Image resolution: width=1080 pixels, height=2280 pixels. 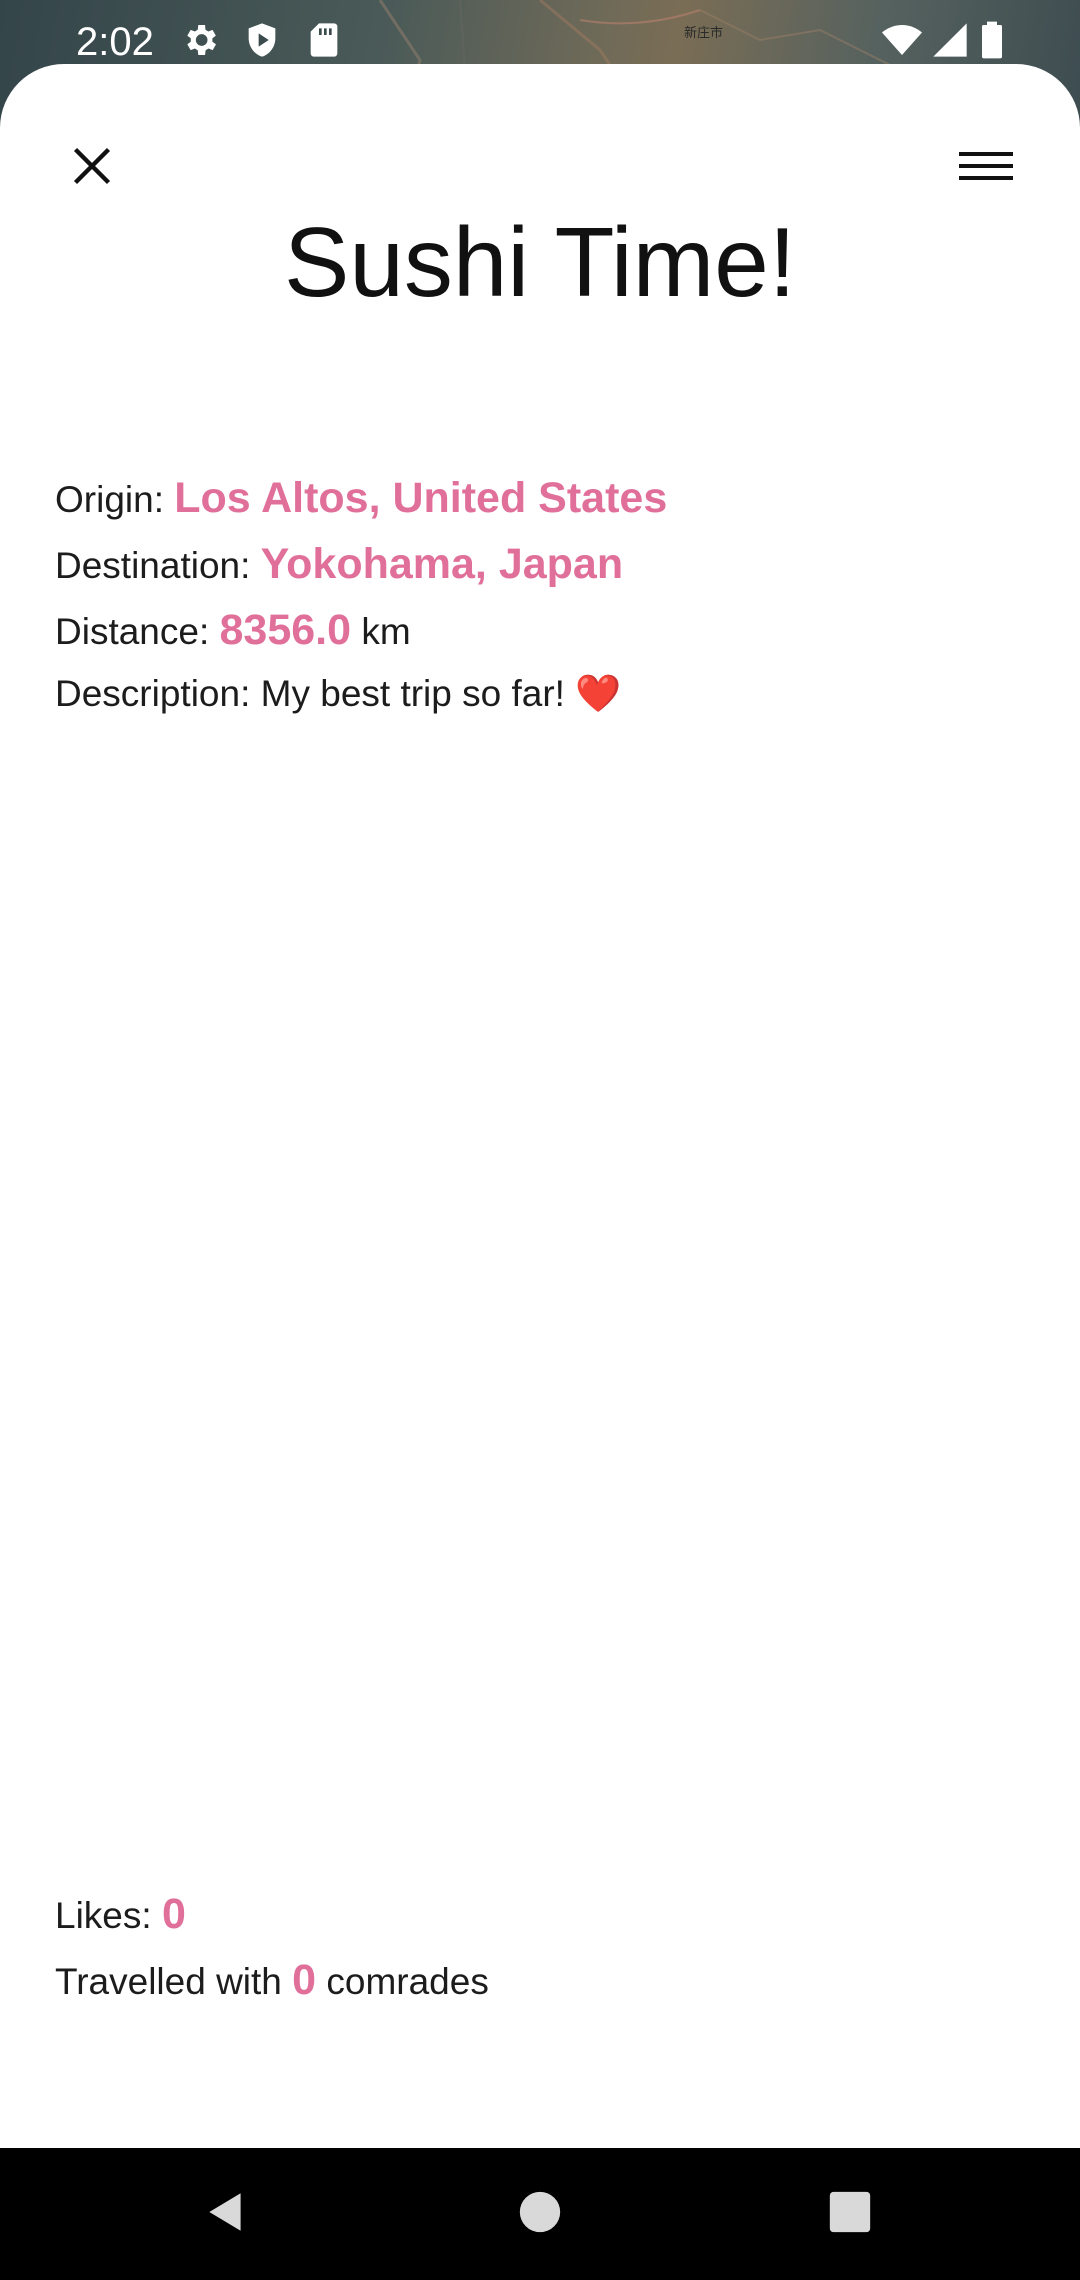 I want to click on close-button, so click(x=92, y=168).